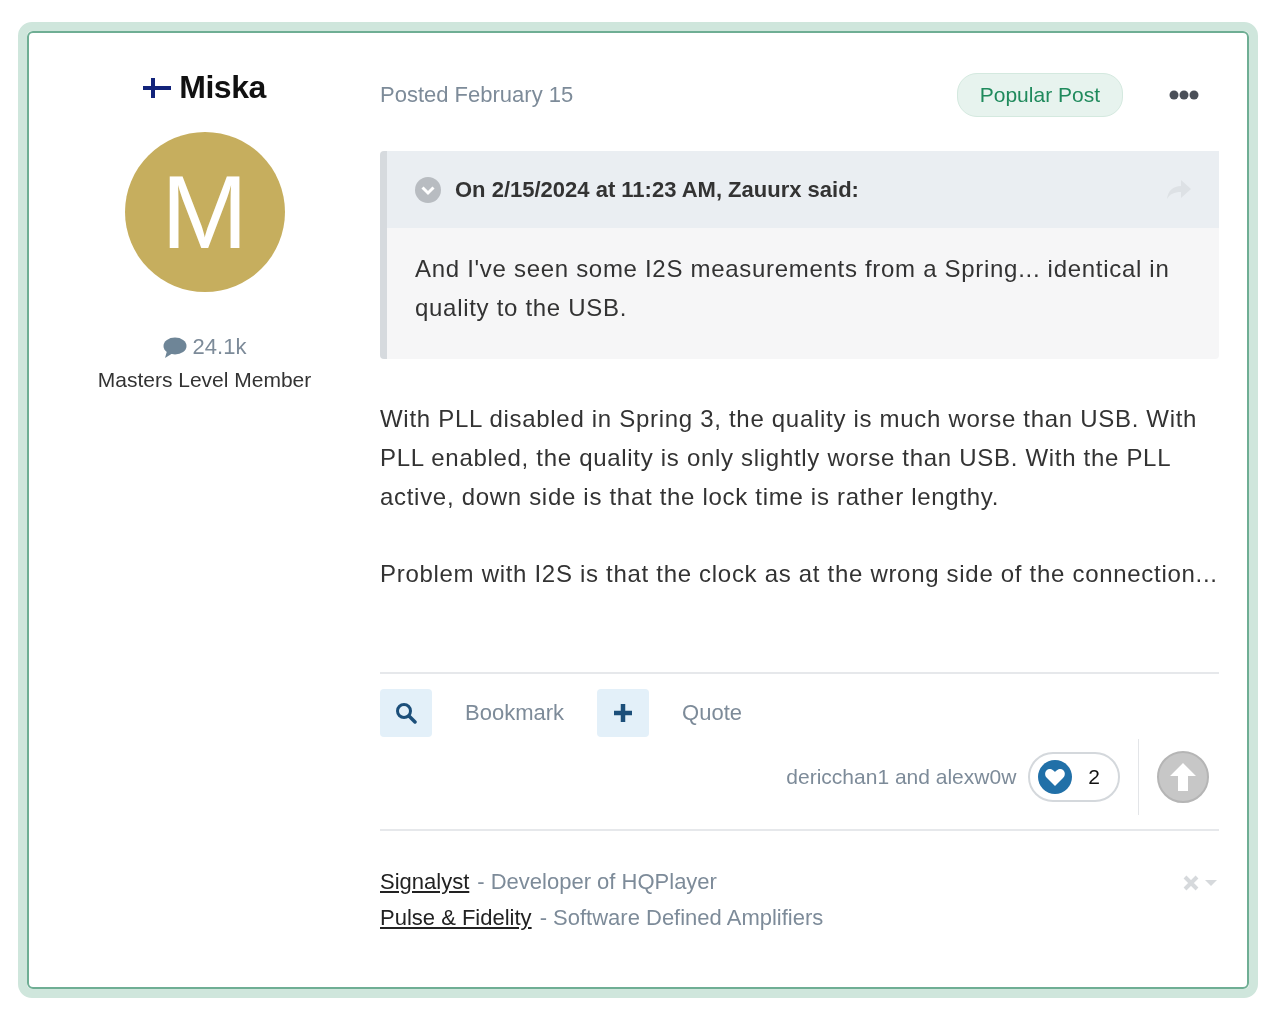  I want to click on signature-dismiss-icon, so click(1201, 883).